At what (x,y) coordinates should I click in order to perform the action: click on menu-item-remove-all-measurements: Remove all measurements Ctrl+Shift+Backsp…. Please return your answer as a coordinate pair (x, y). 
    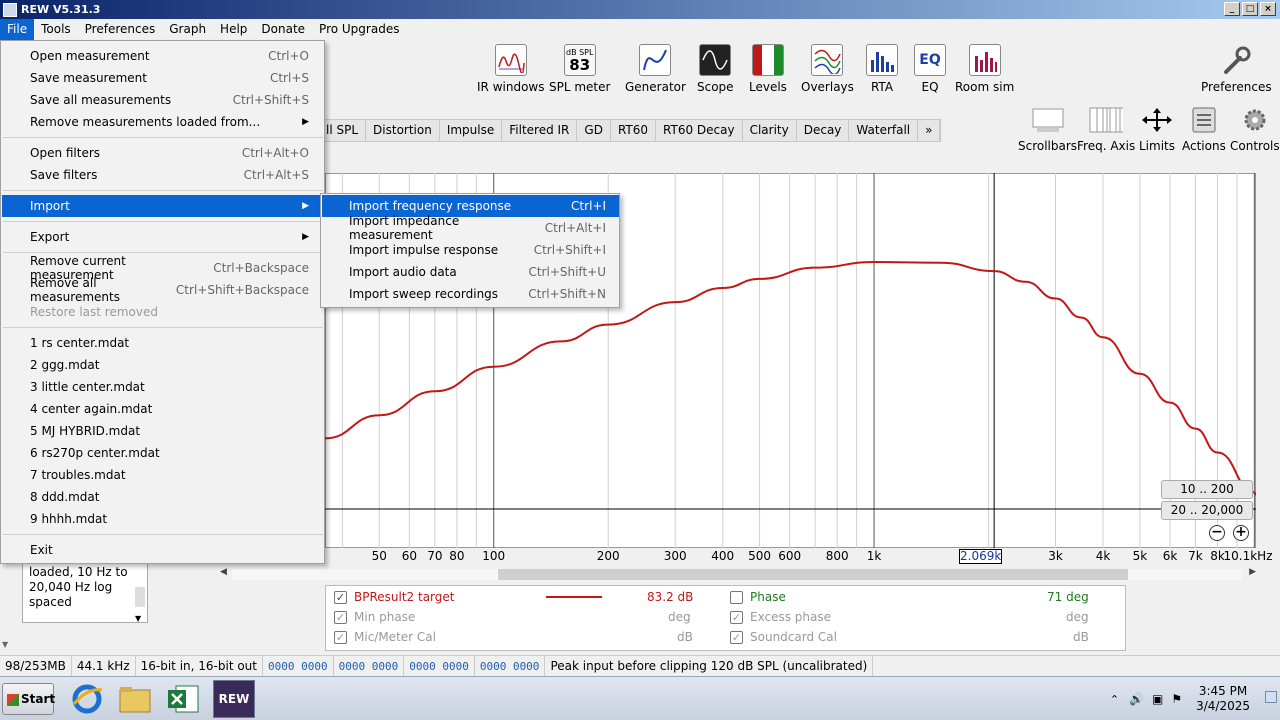
    Looking at the image, I should click on (162, 290).